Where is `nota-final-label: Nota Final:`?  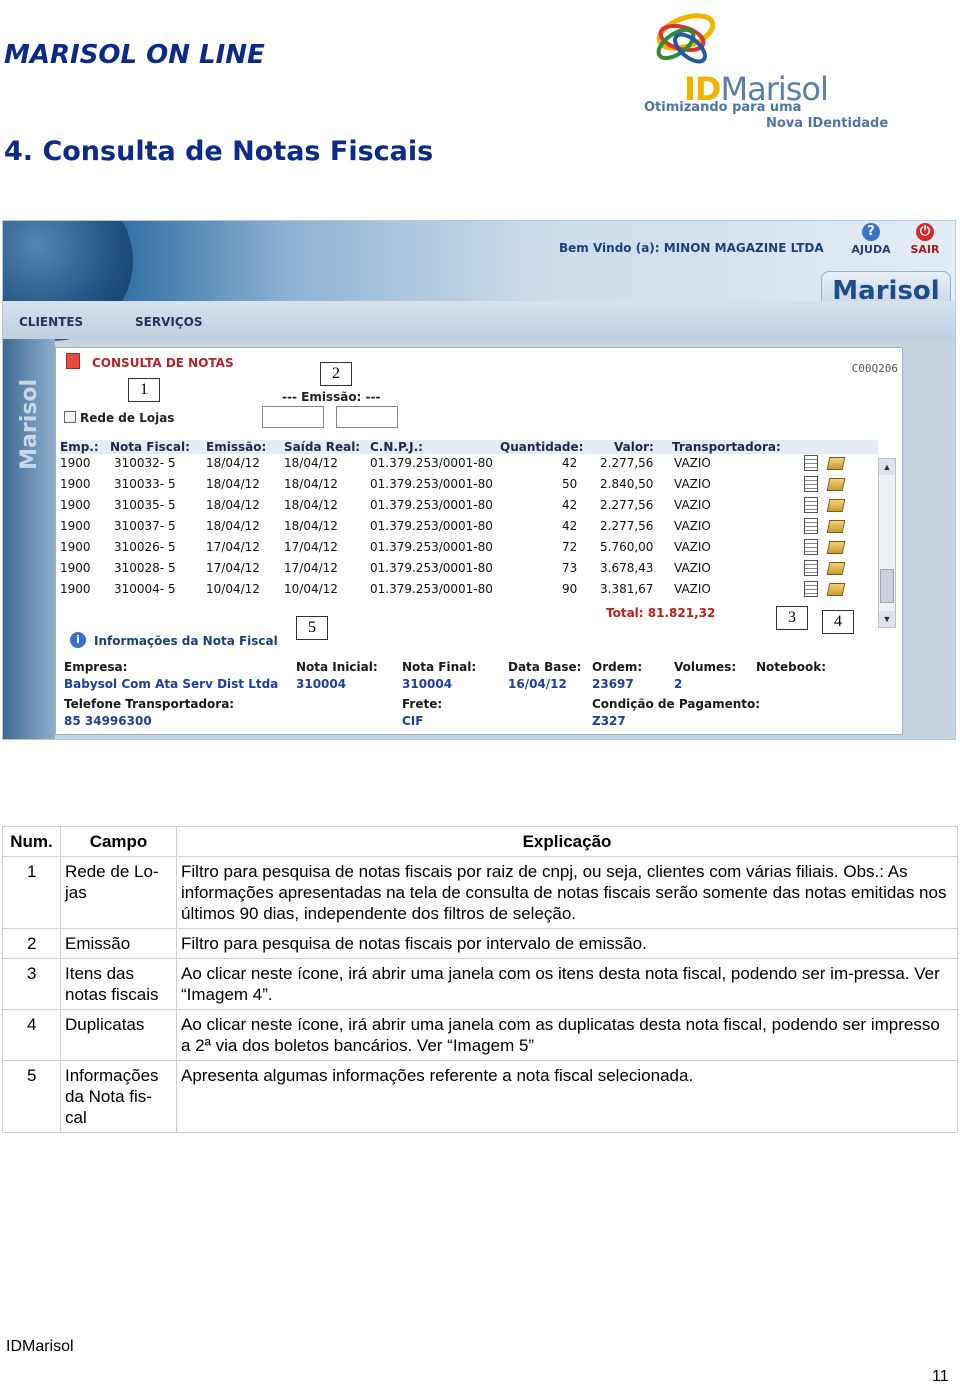 nota-final-label: Nota Final: is located at coordinates (439, 667).